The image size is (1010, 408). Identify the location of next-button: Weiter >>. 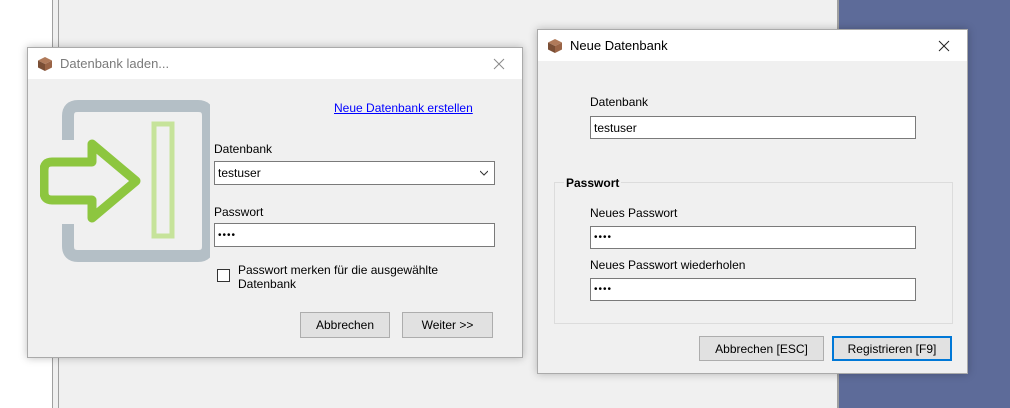
(447, 325).